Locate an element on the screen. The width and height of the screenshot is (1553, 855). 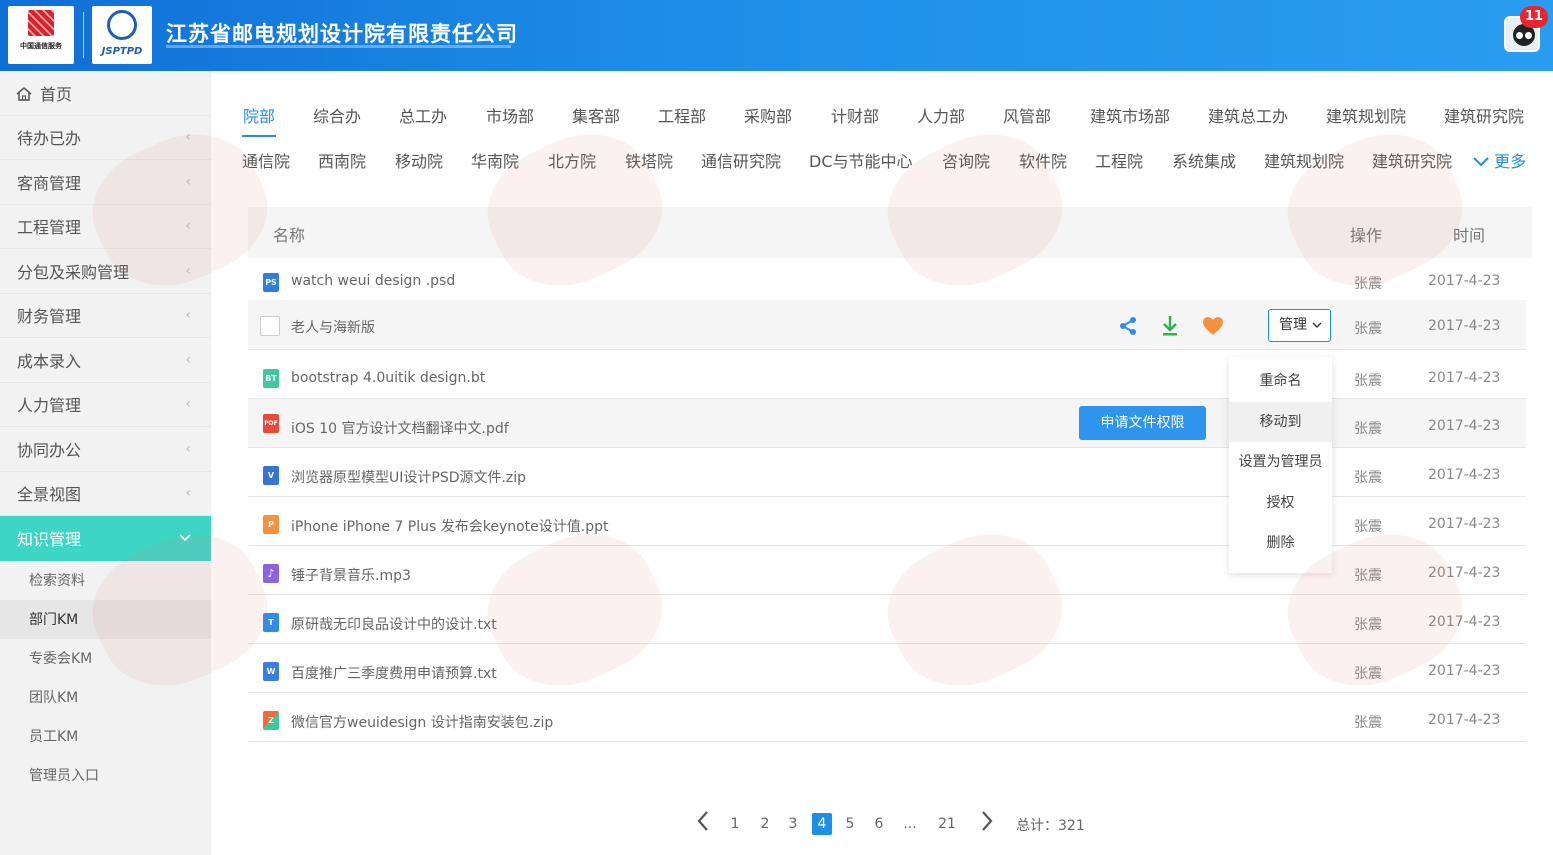
apply-permission-button: 申请文件权限 is located at coordinates (1142, 423).